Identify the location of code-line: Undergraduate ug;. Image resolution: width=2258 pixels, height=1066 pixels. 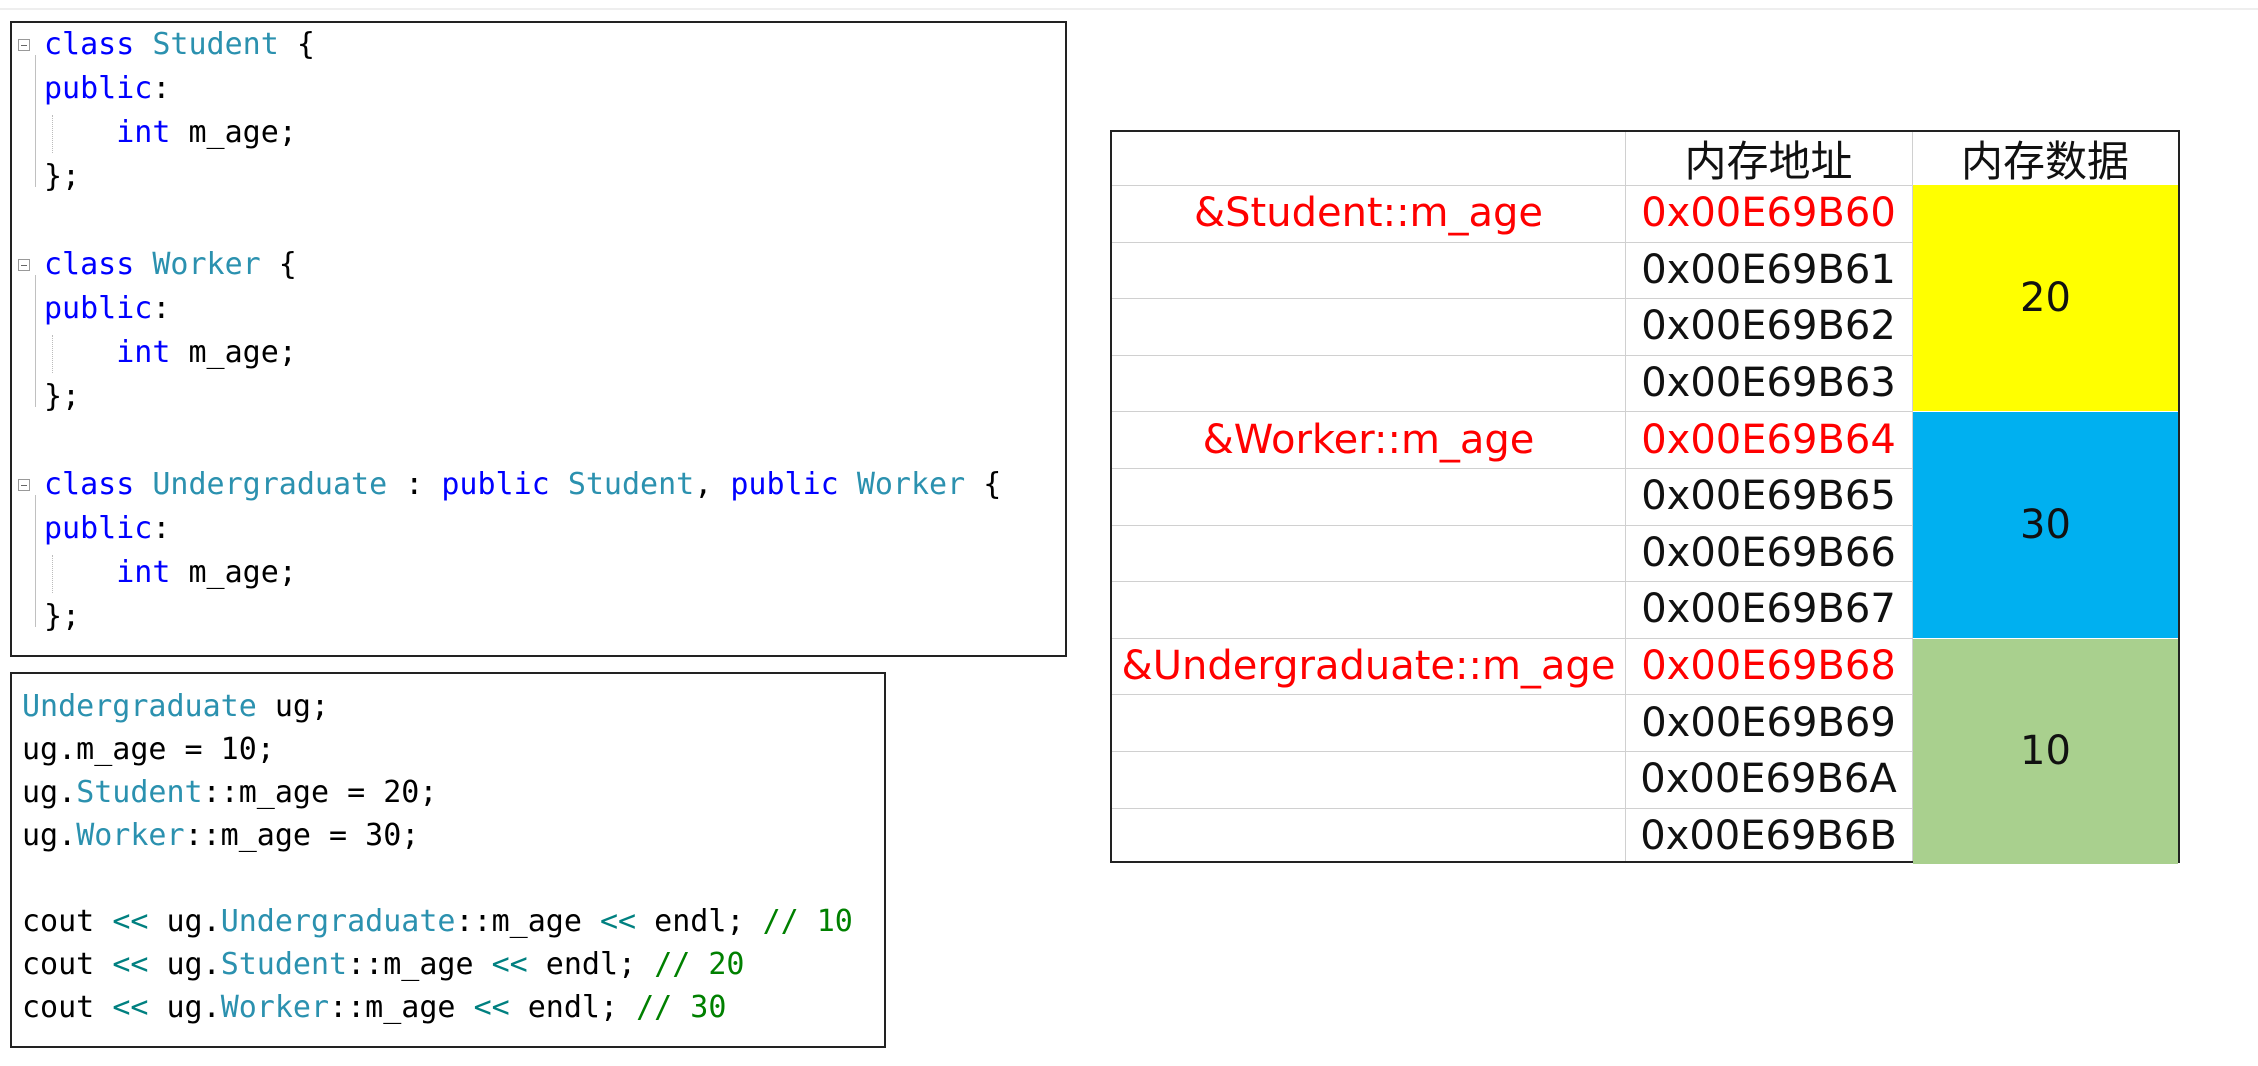
(175, 706).